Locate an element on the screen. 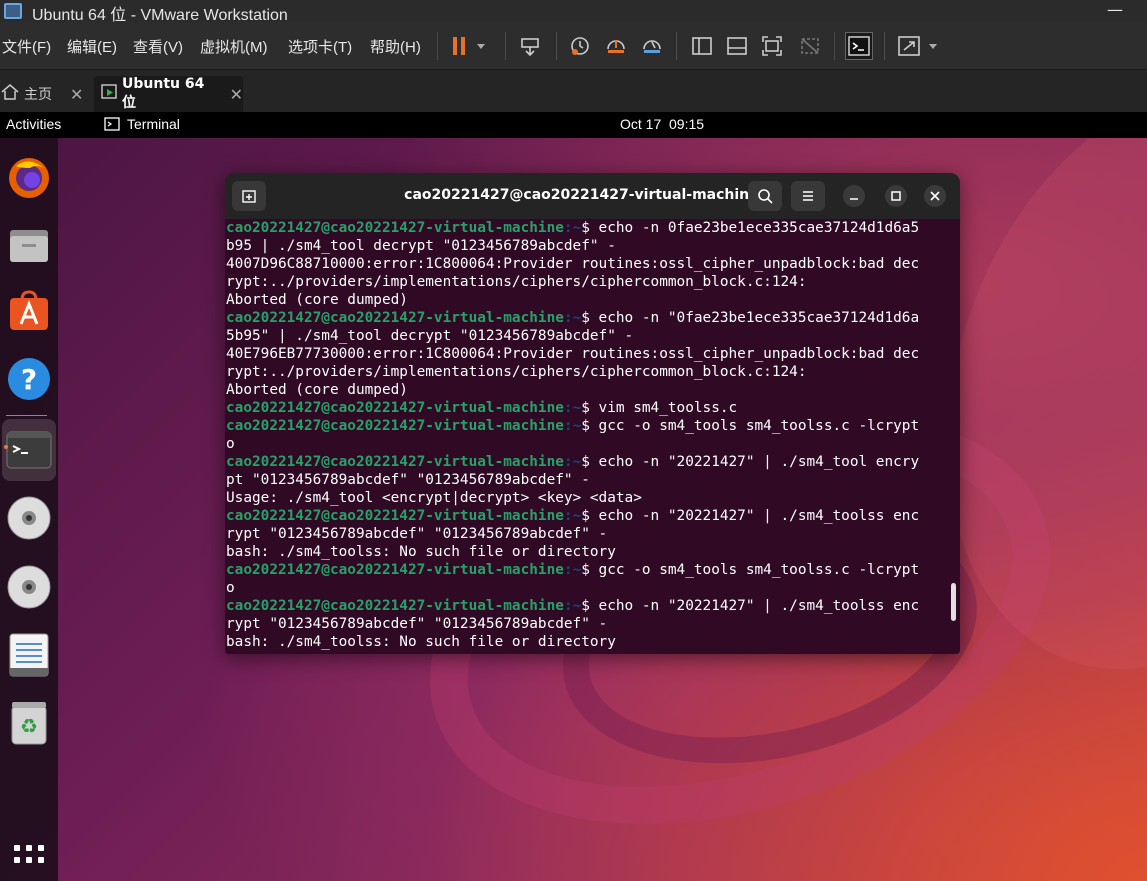 The width and height of the screenshot is (1147, 881). search-icon is located at coordinates (765, 196).